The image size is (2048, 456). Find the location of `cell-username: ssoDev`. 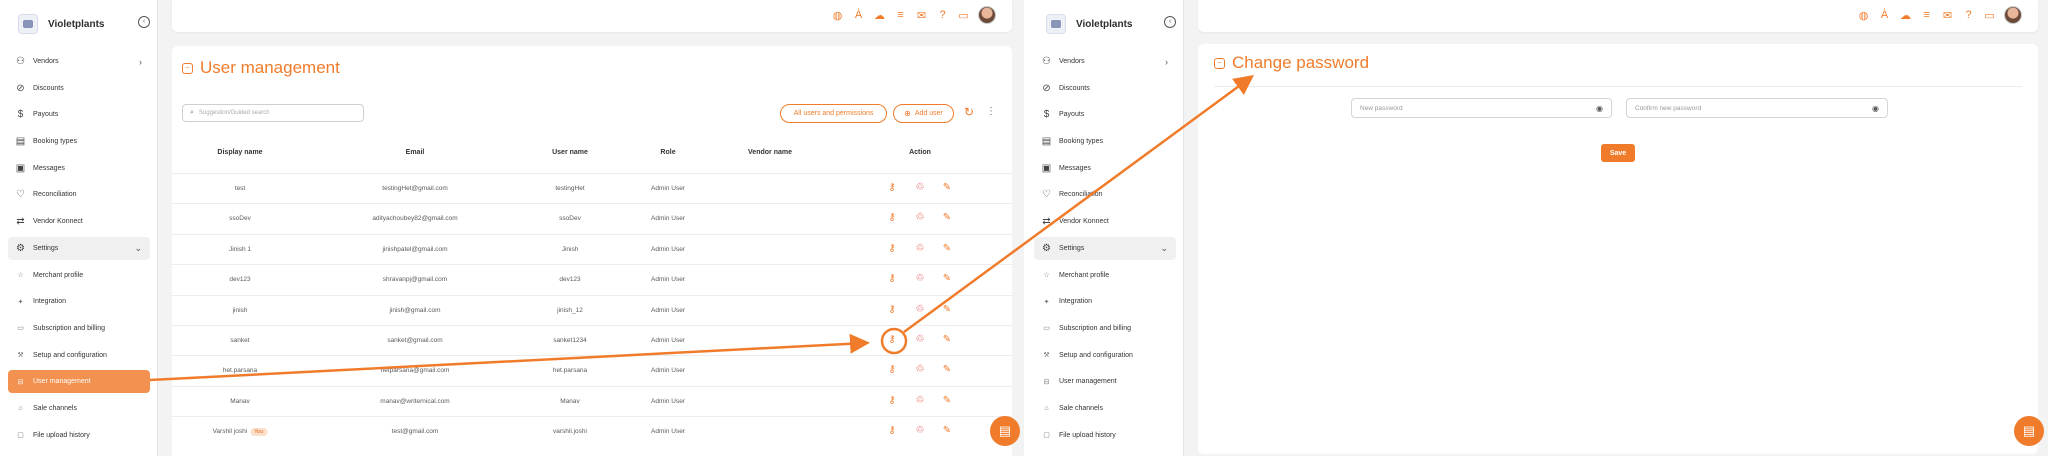

cell-username: ssoDev is located at coordinates (570, 219).